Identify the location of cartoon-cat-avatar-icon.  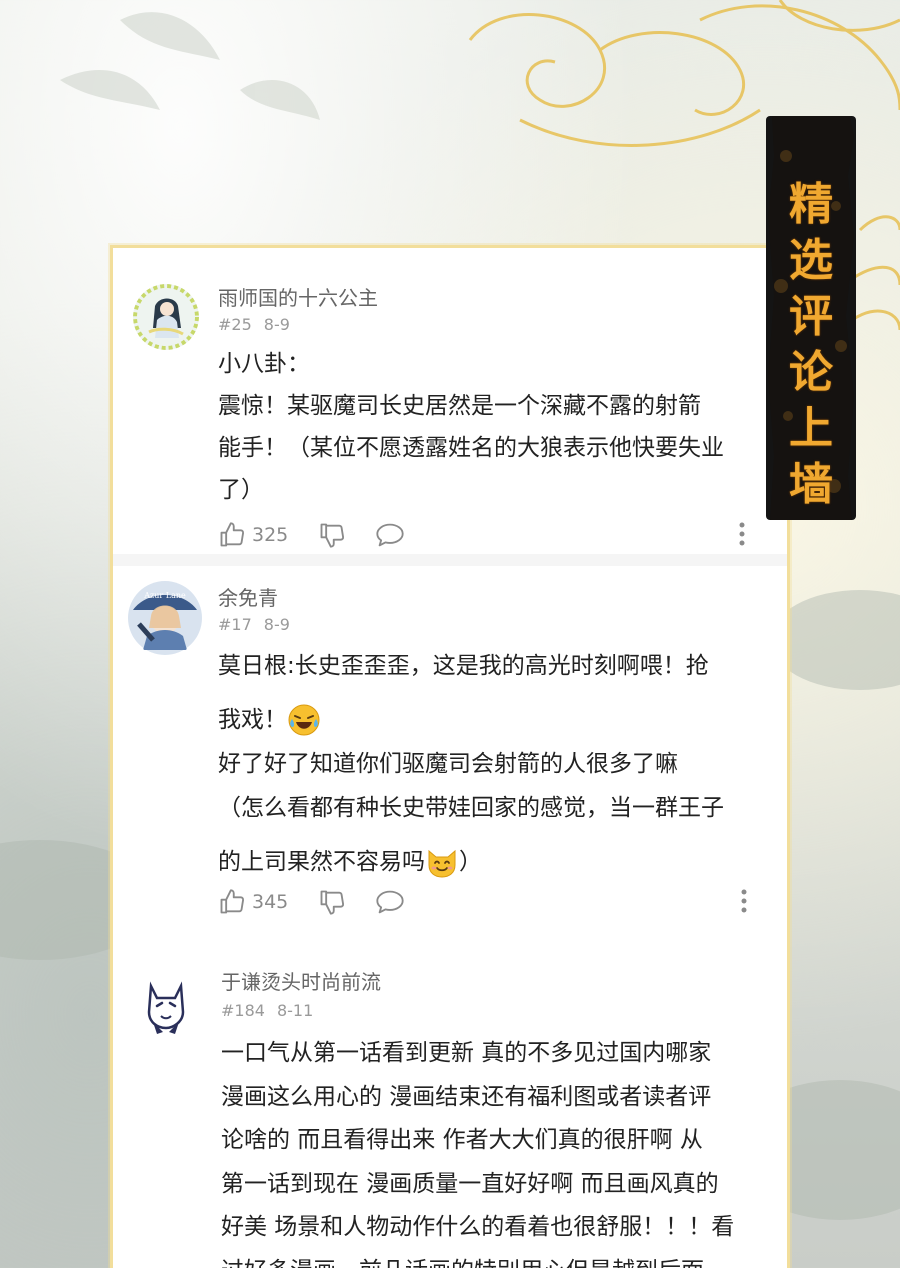
(166, 1005).